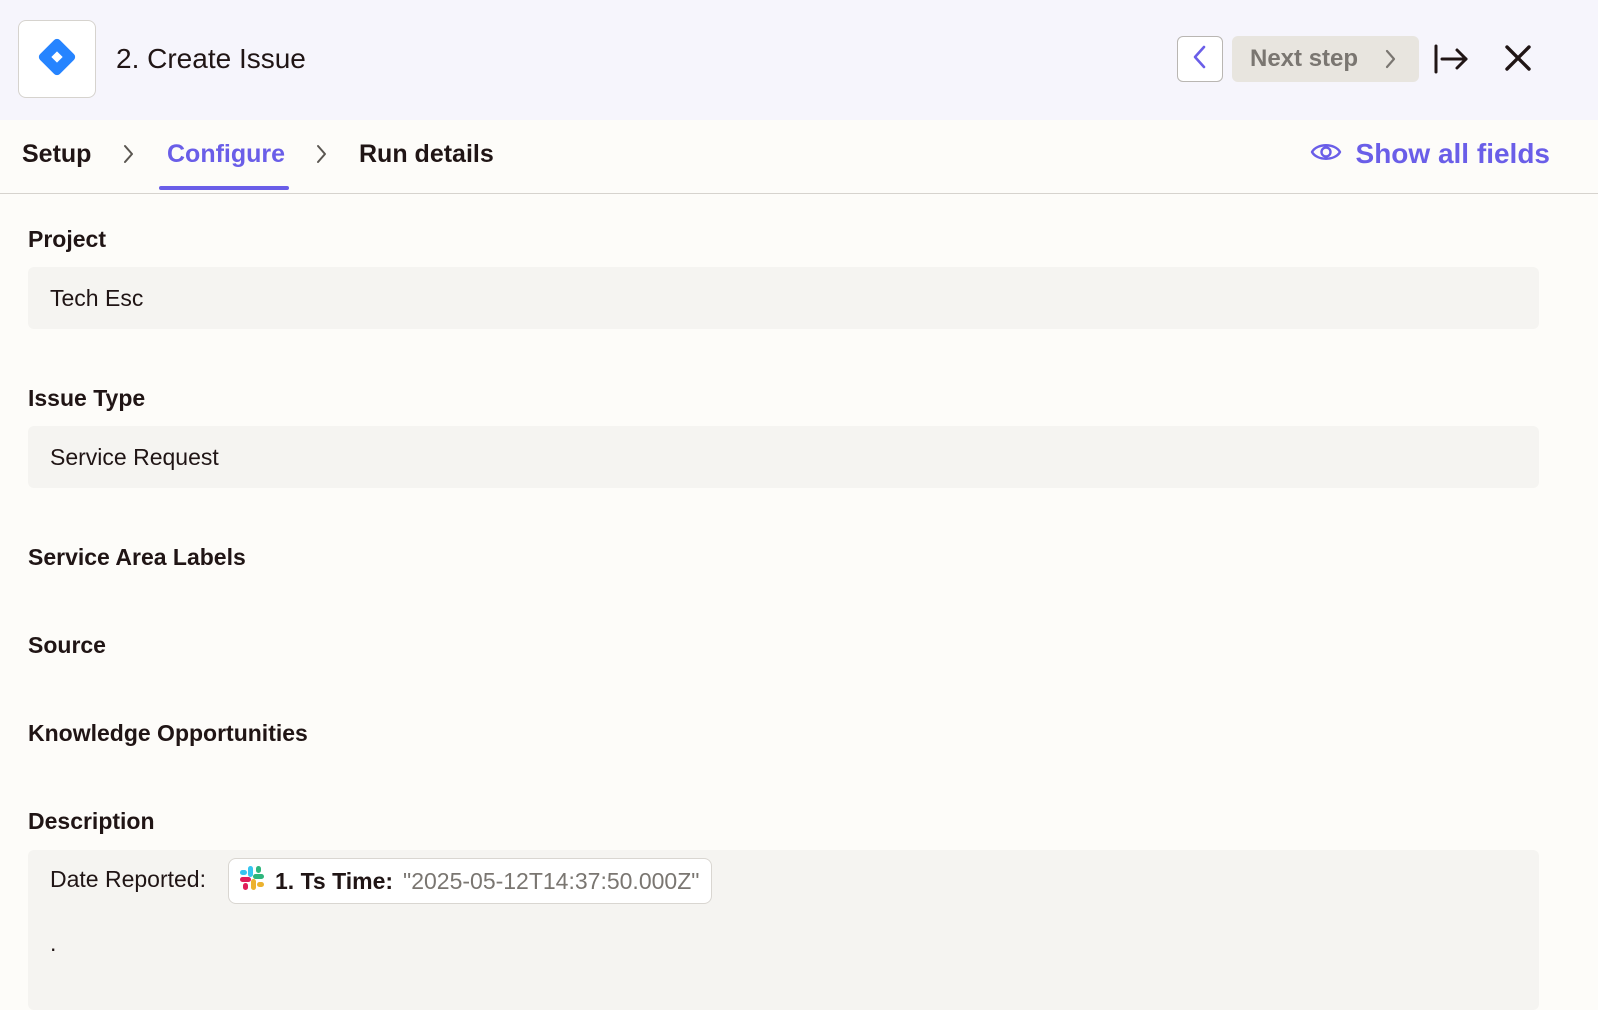  I want to click on previous-step-button, so click(1200, 59).